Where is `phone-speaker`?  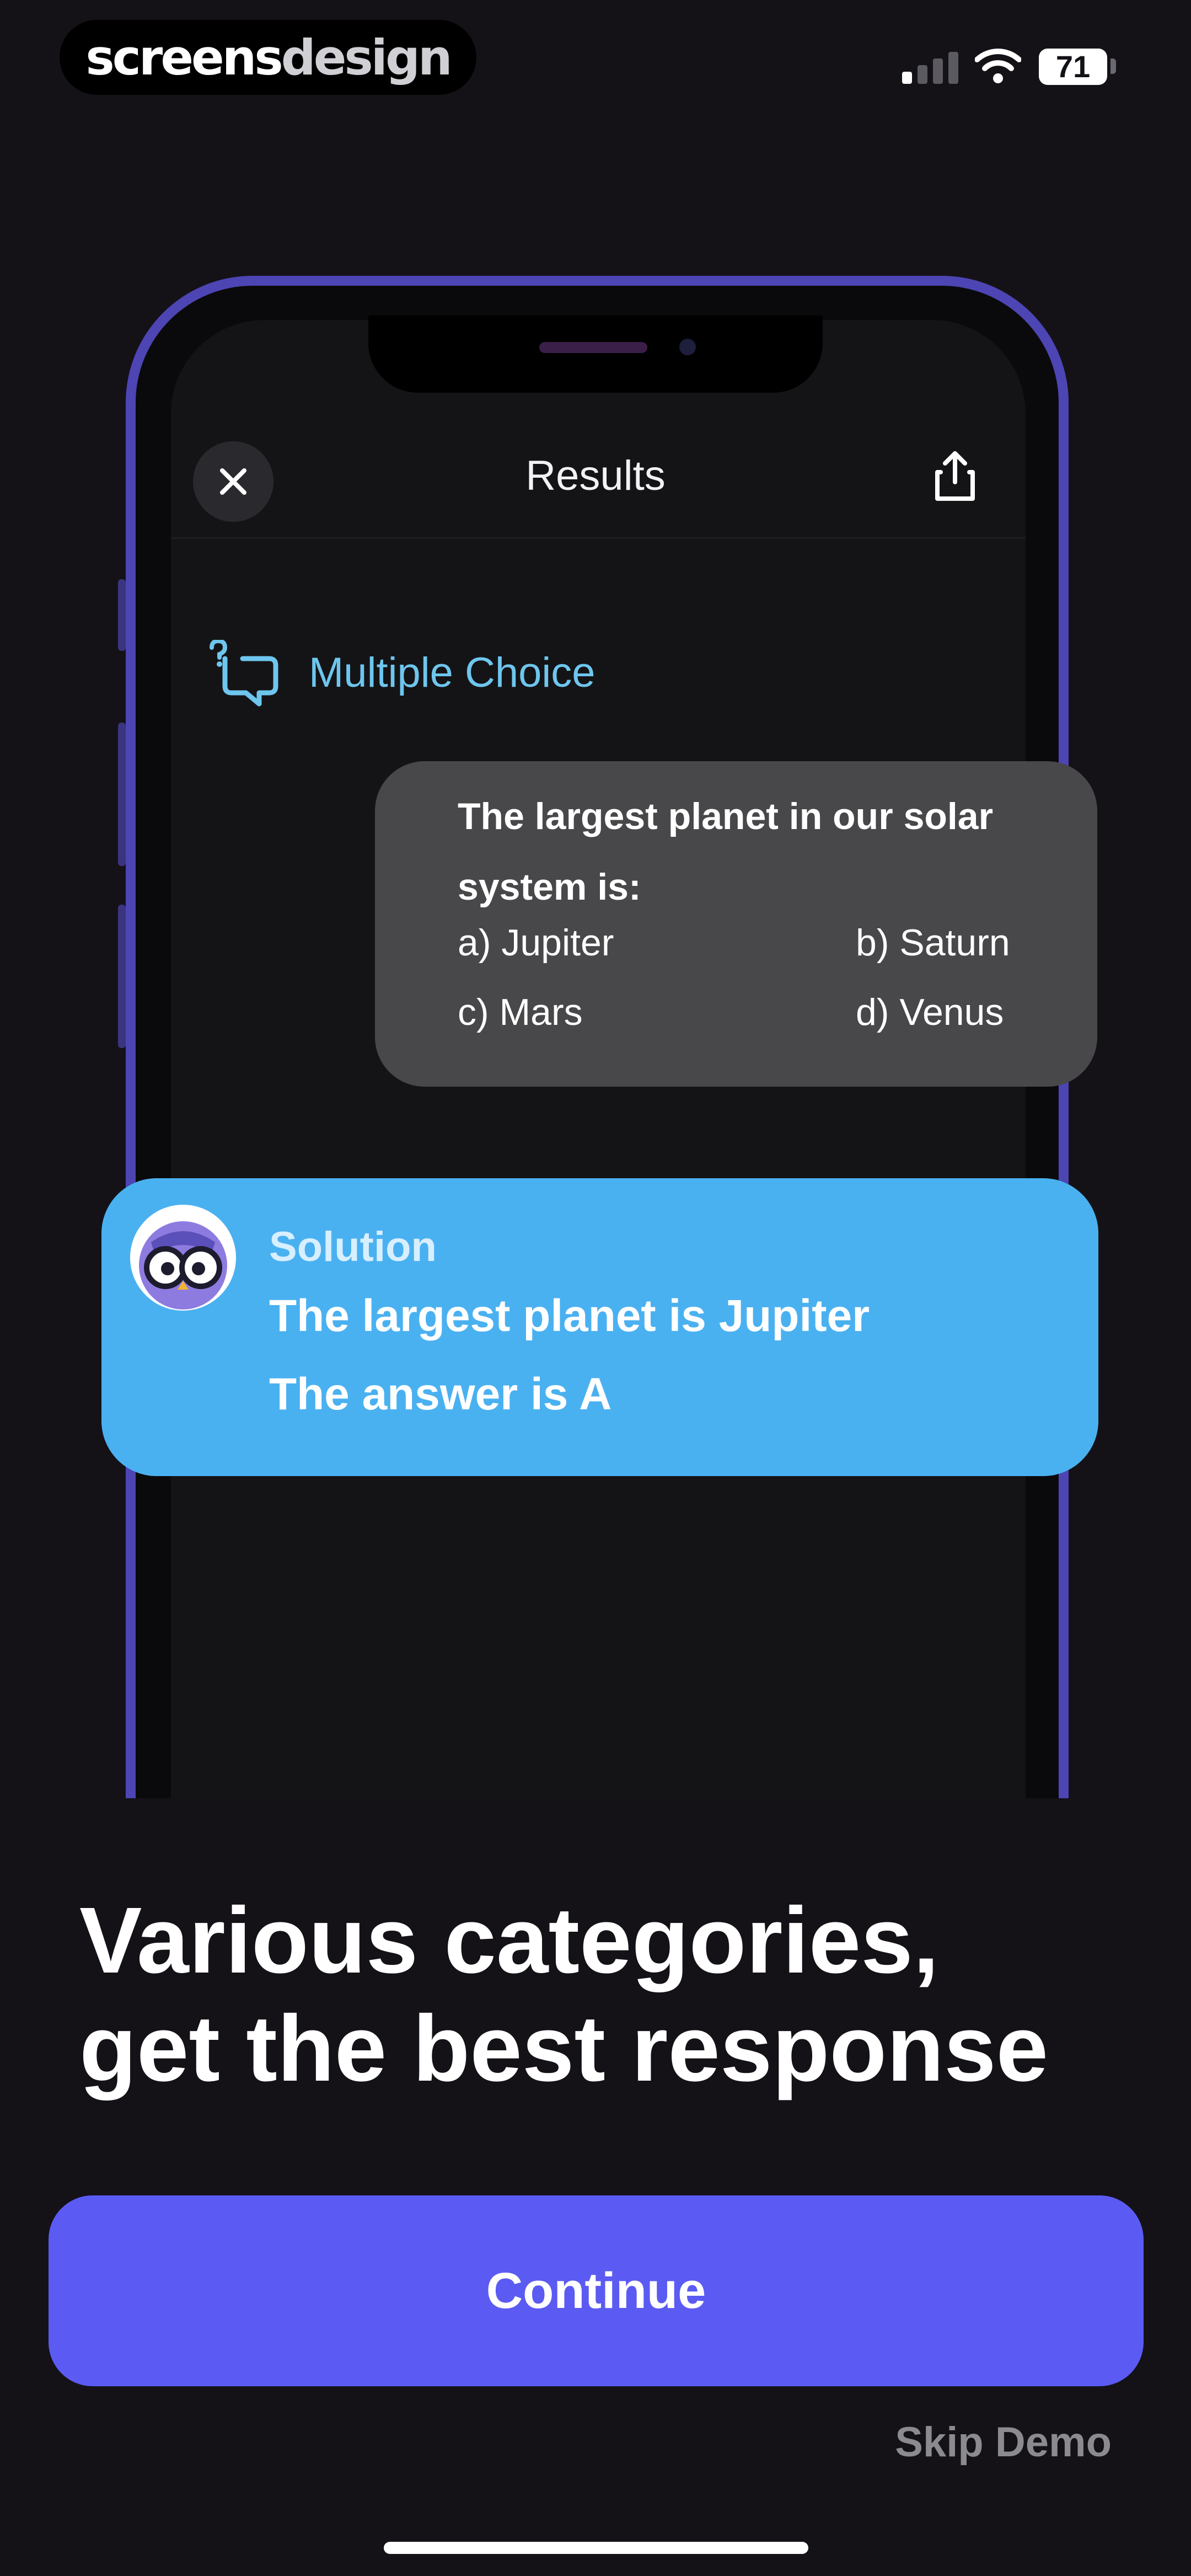 phone-speaker is located at coordinates (593, 347).